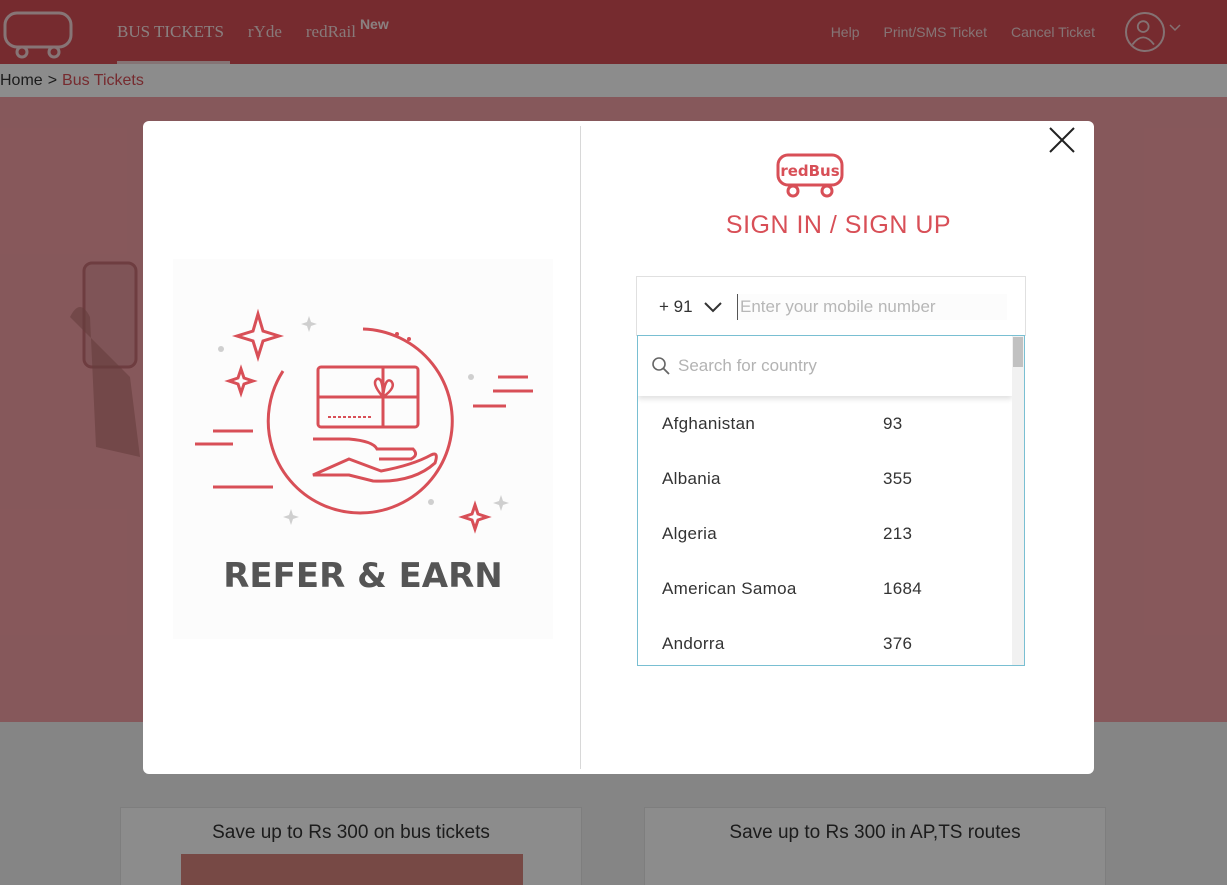 The height and width of the screenshot is (885, 1227). Describe the element at coordinates (893, 423) in the screenshot. I see `country-dial-code: 93` at that location.